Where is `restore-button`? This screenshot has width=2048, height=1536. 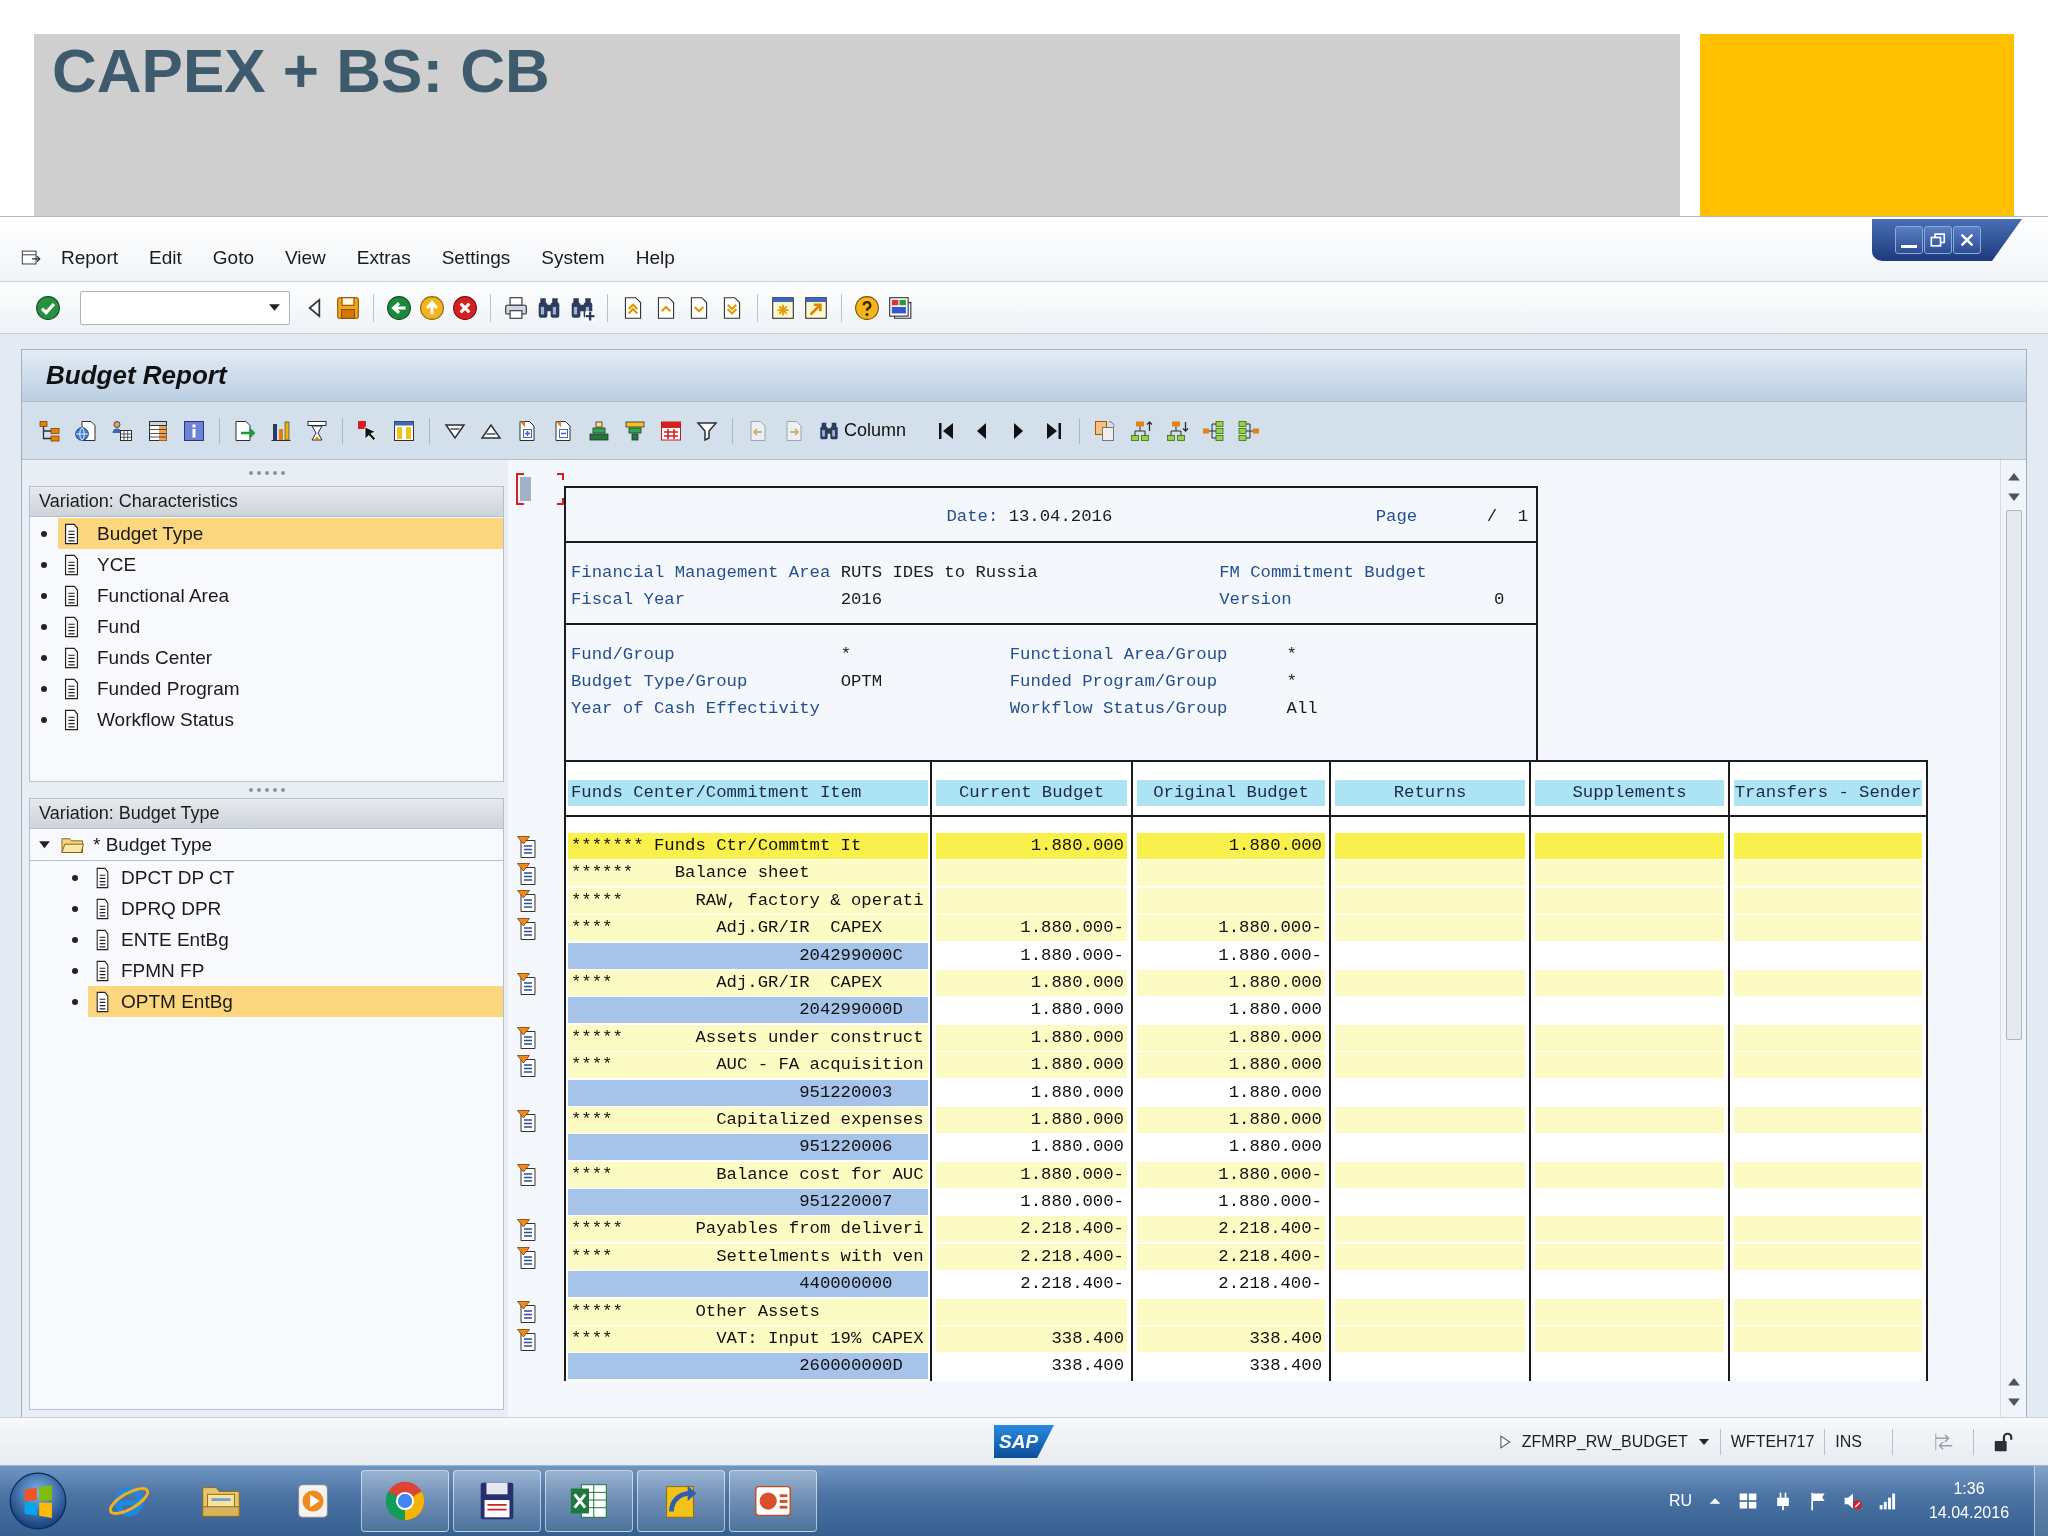 restore-button is located at coordinates (1938, 240).